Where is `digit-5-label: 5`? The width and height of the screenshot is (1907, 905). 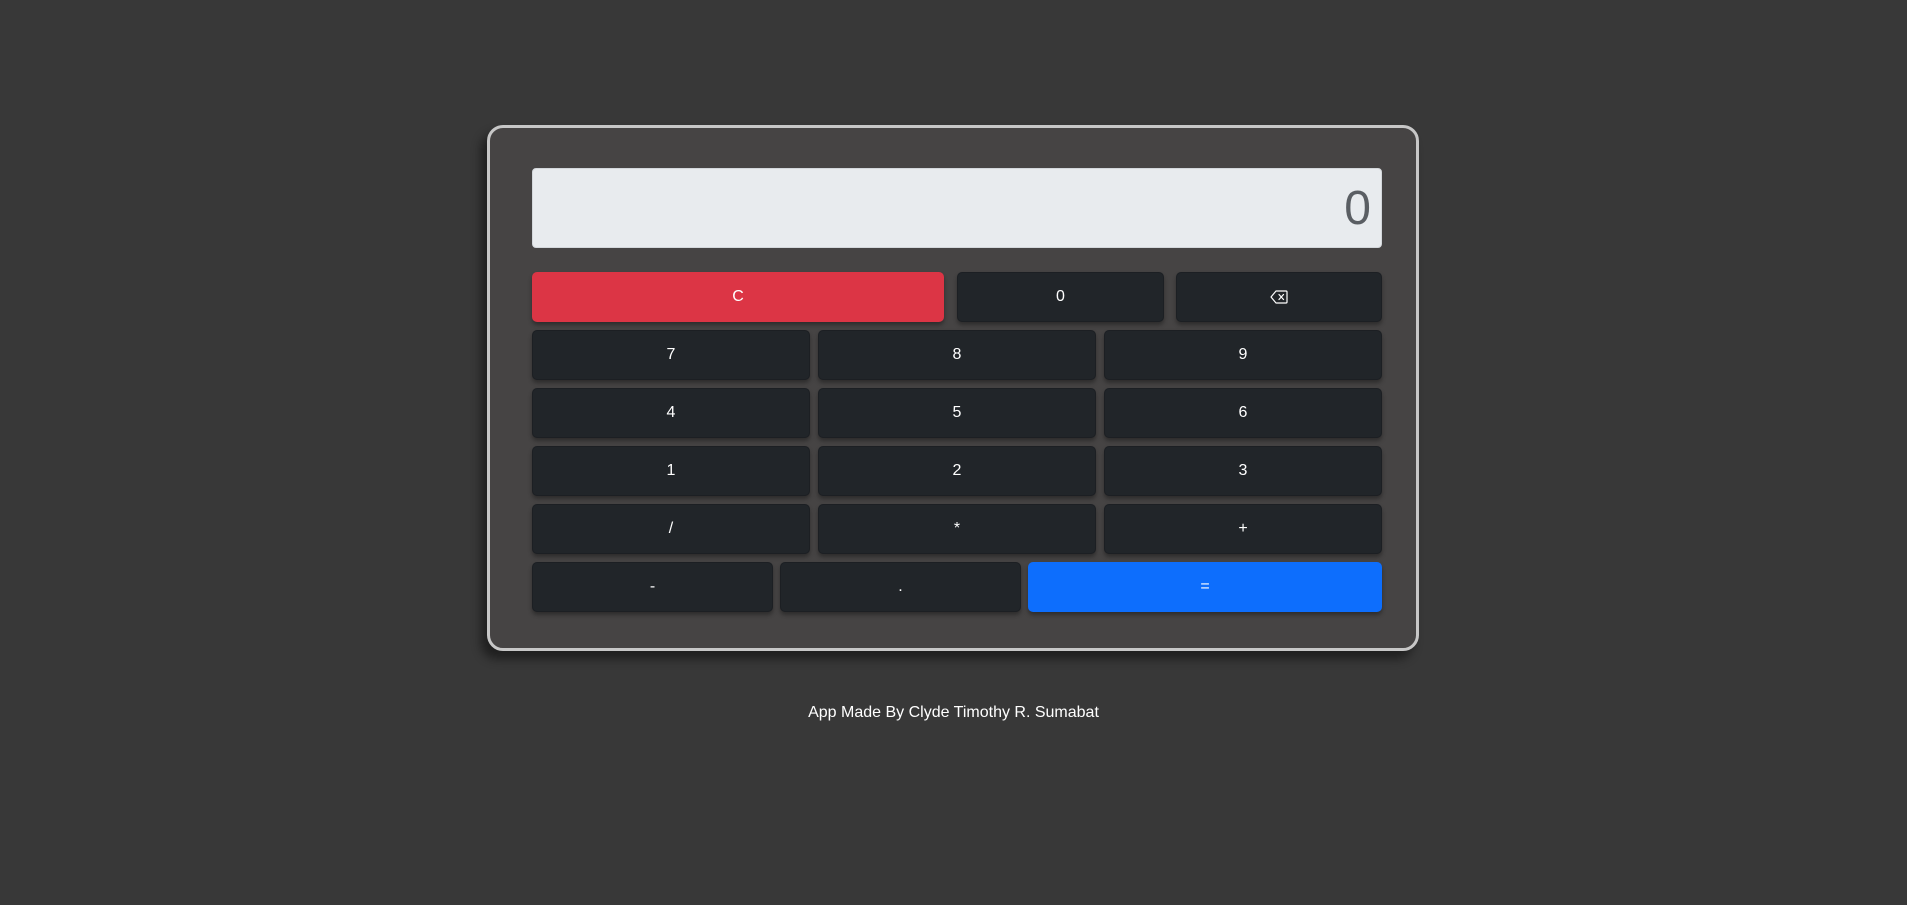
digit-5-label: 5 is located at coordinates (957, 412).